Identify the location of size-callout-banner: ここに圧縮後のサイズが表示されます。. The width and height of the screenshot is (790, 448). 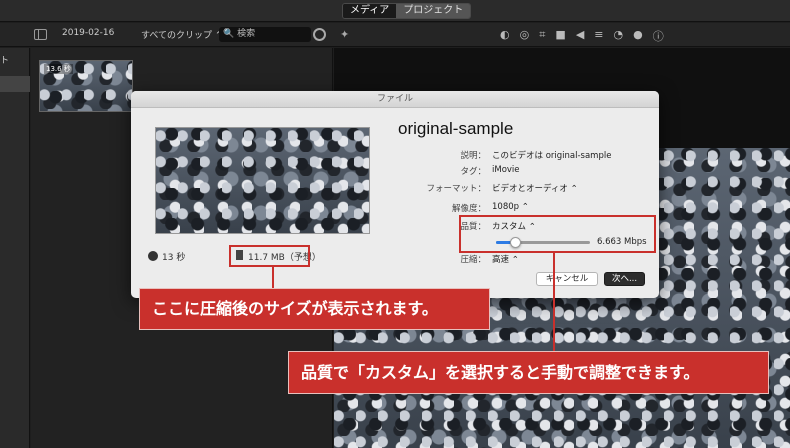
(314, 309).